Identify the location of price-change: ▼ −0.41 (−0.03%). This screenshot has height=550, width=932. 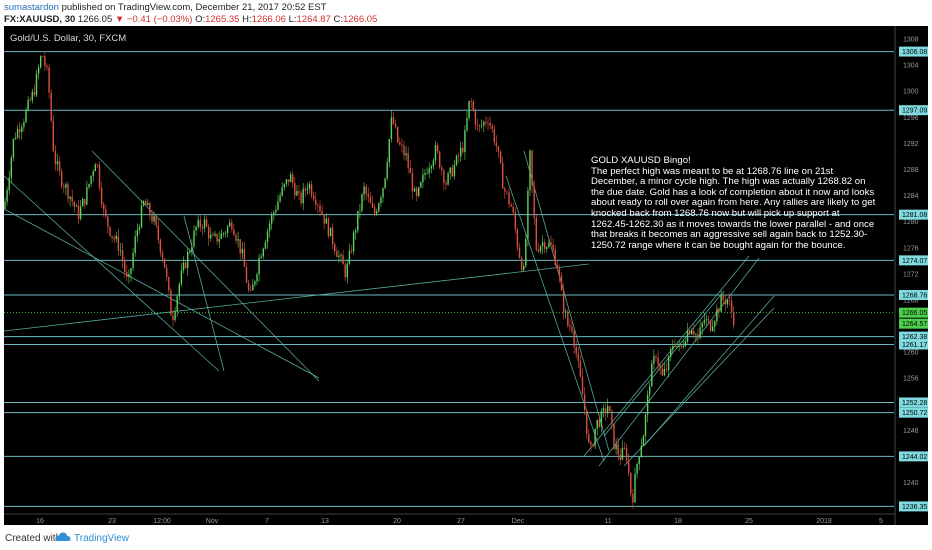
(153, 19).